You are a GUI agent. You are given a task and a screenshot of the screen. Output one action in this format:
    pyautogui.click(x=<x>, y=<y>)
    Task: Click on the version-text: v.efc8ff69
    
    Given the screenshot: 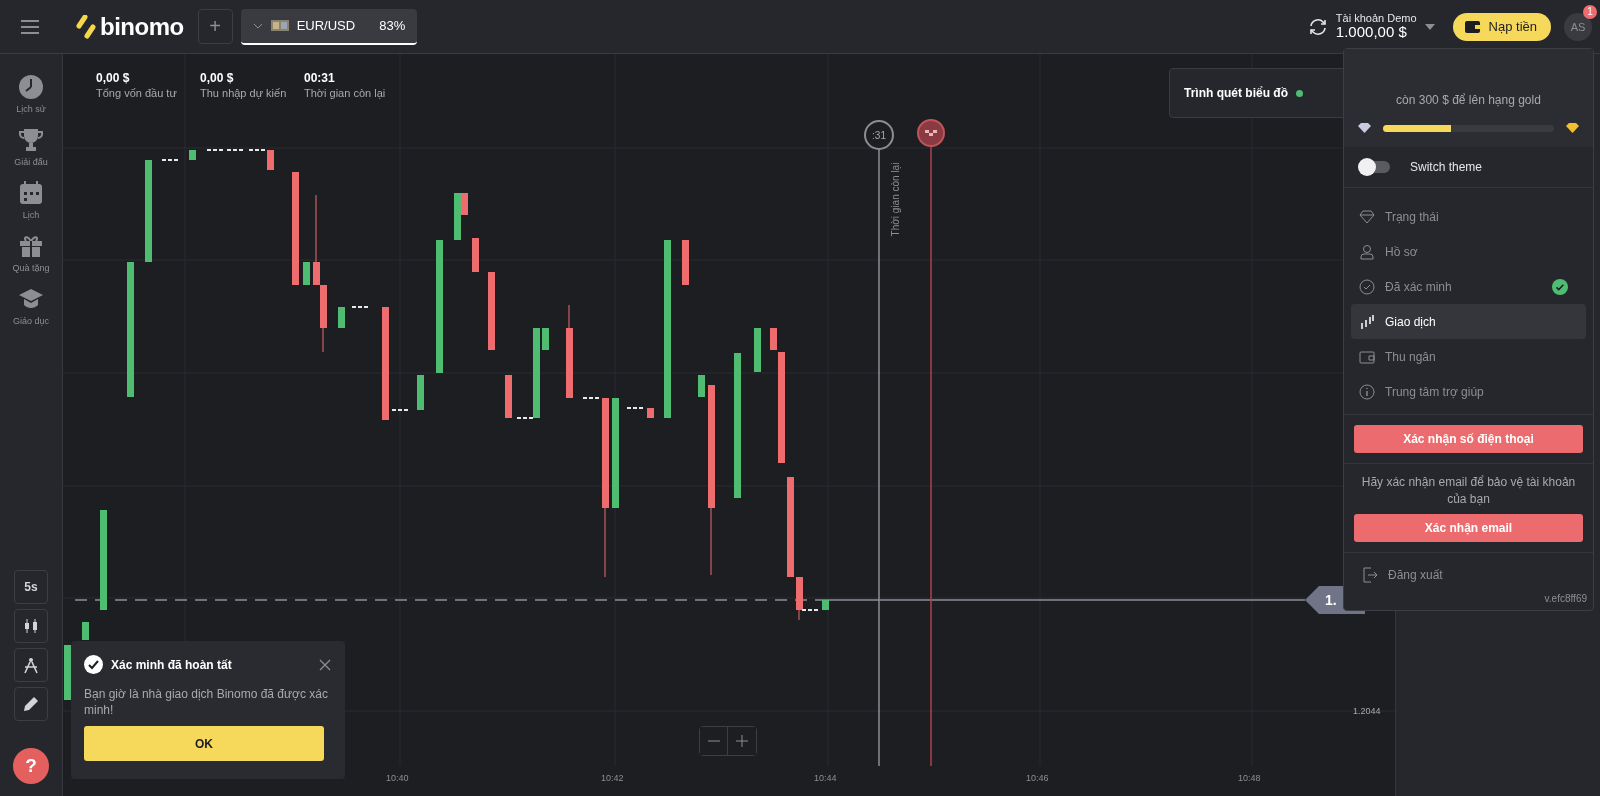 What is the action you would take?
    pyautogui.click(x=1565, y=598)
    